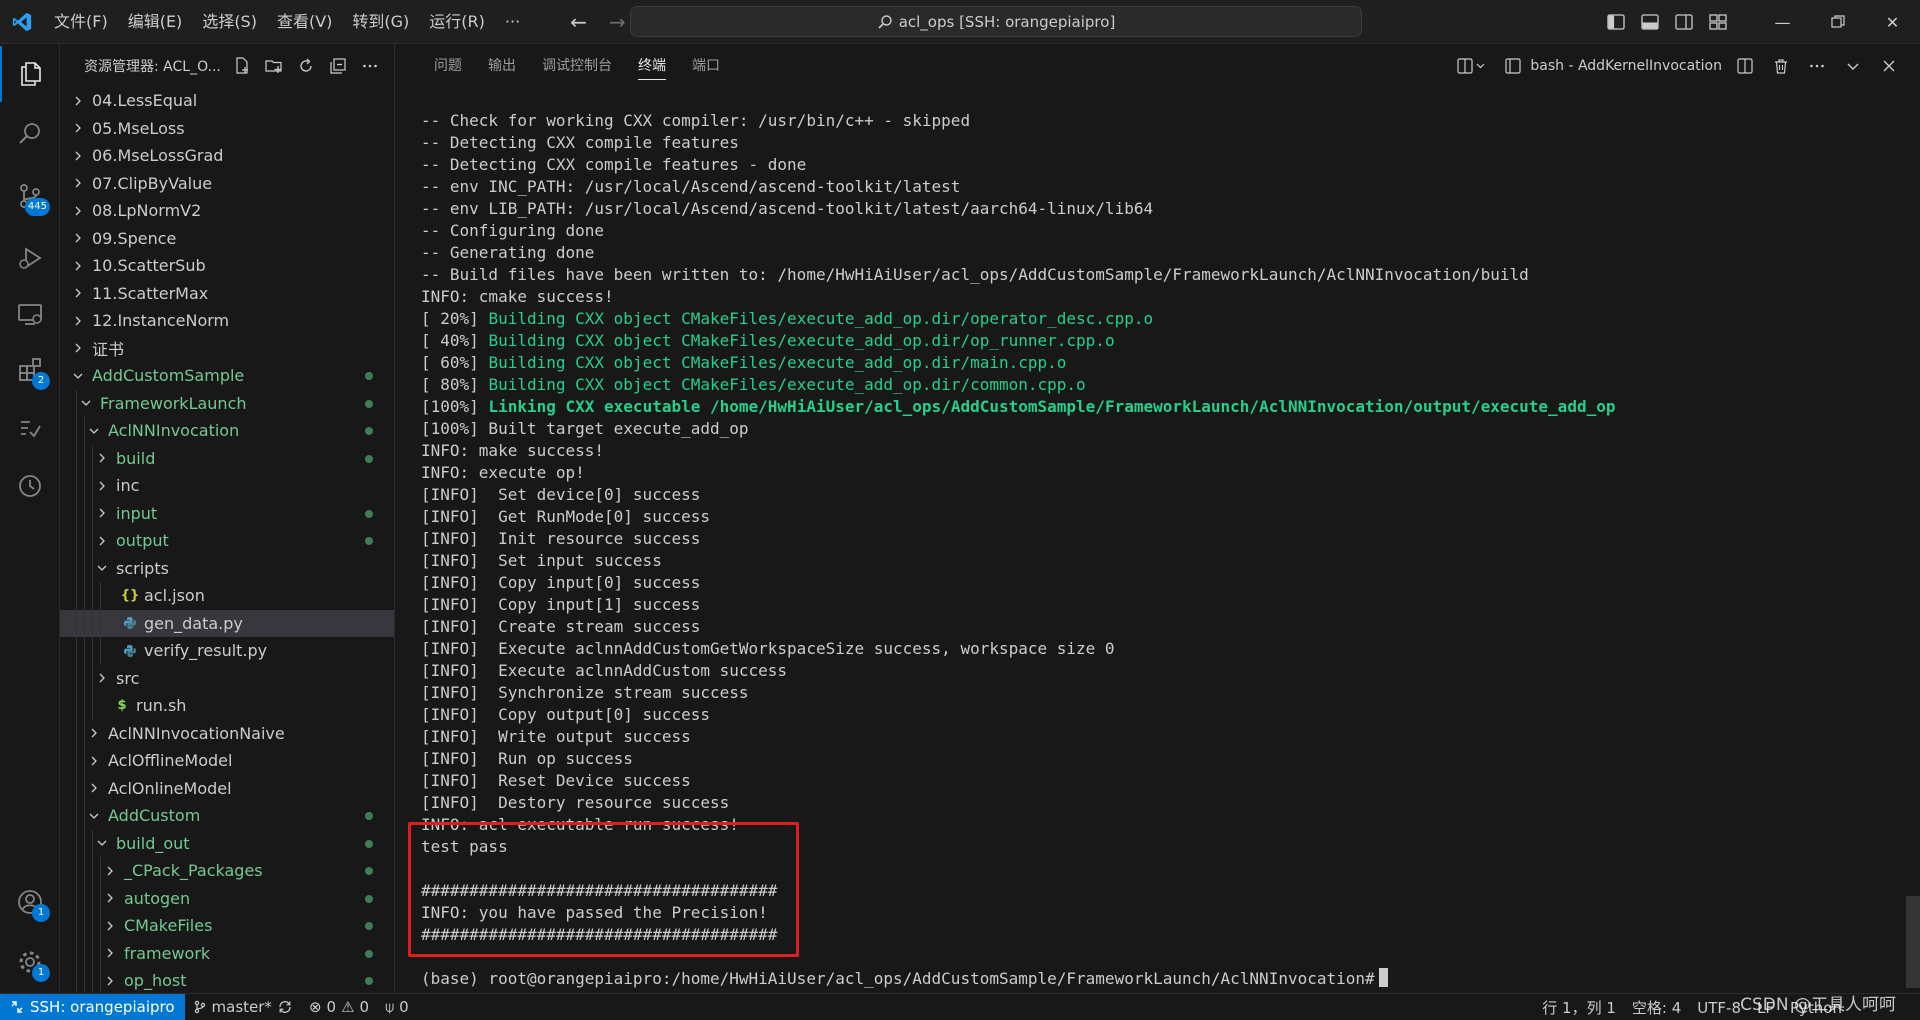  I want to click on tree-folder: 11.ScatterMax, so click(227, 294).